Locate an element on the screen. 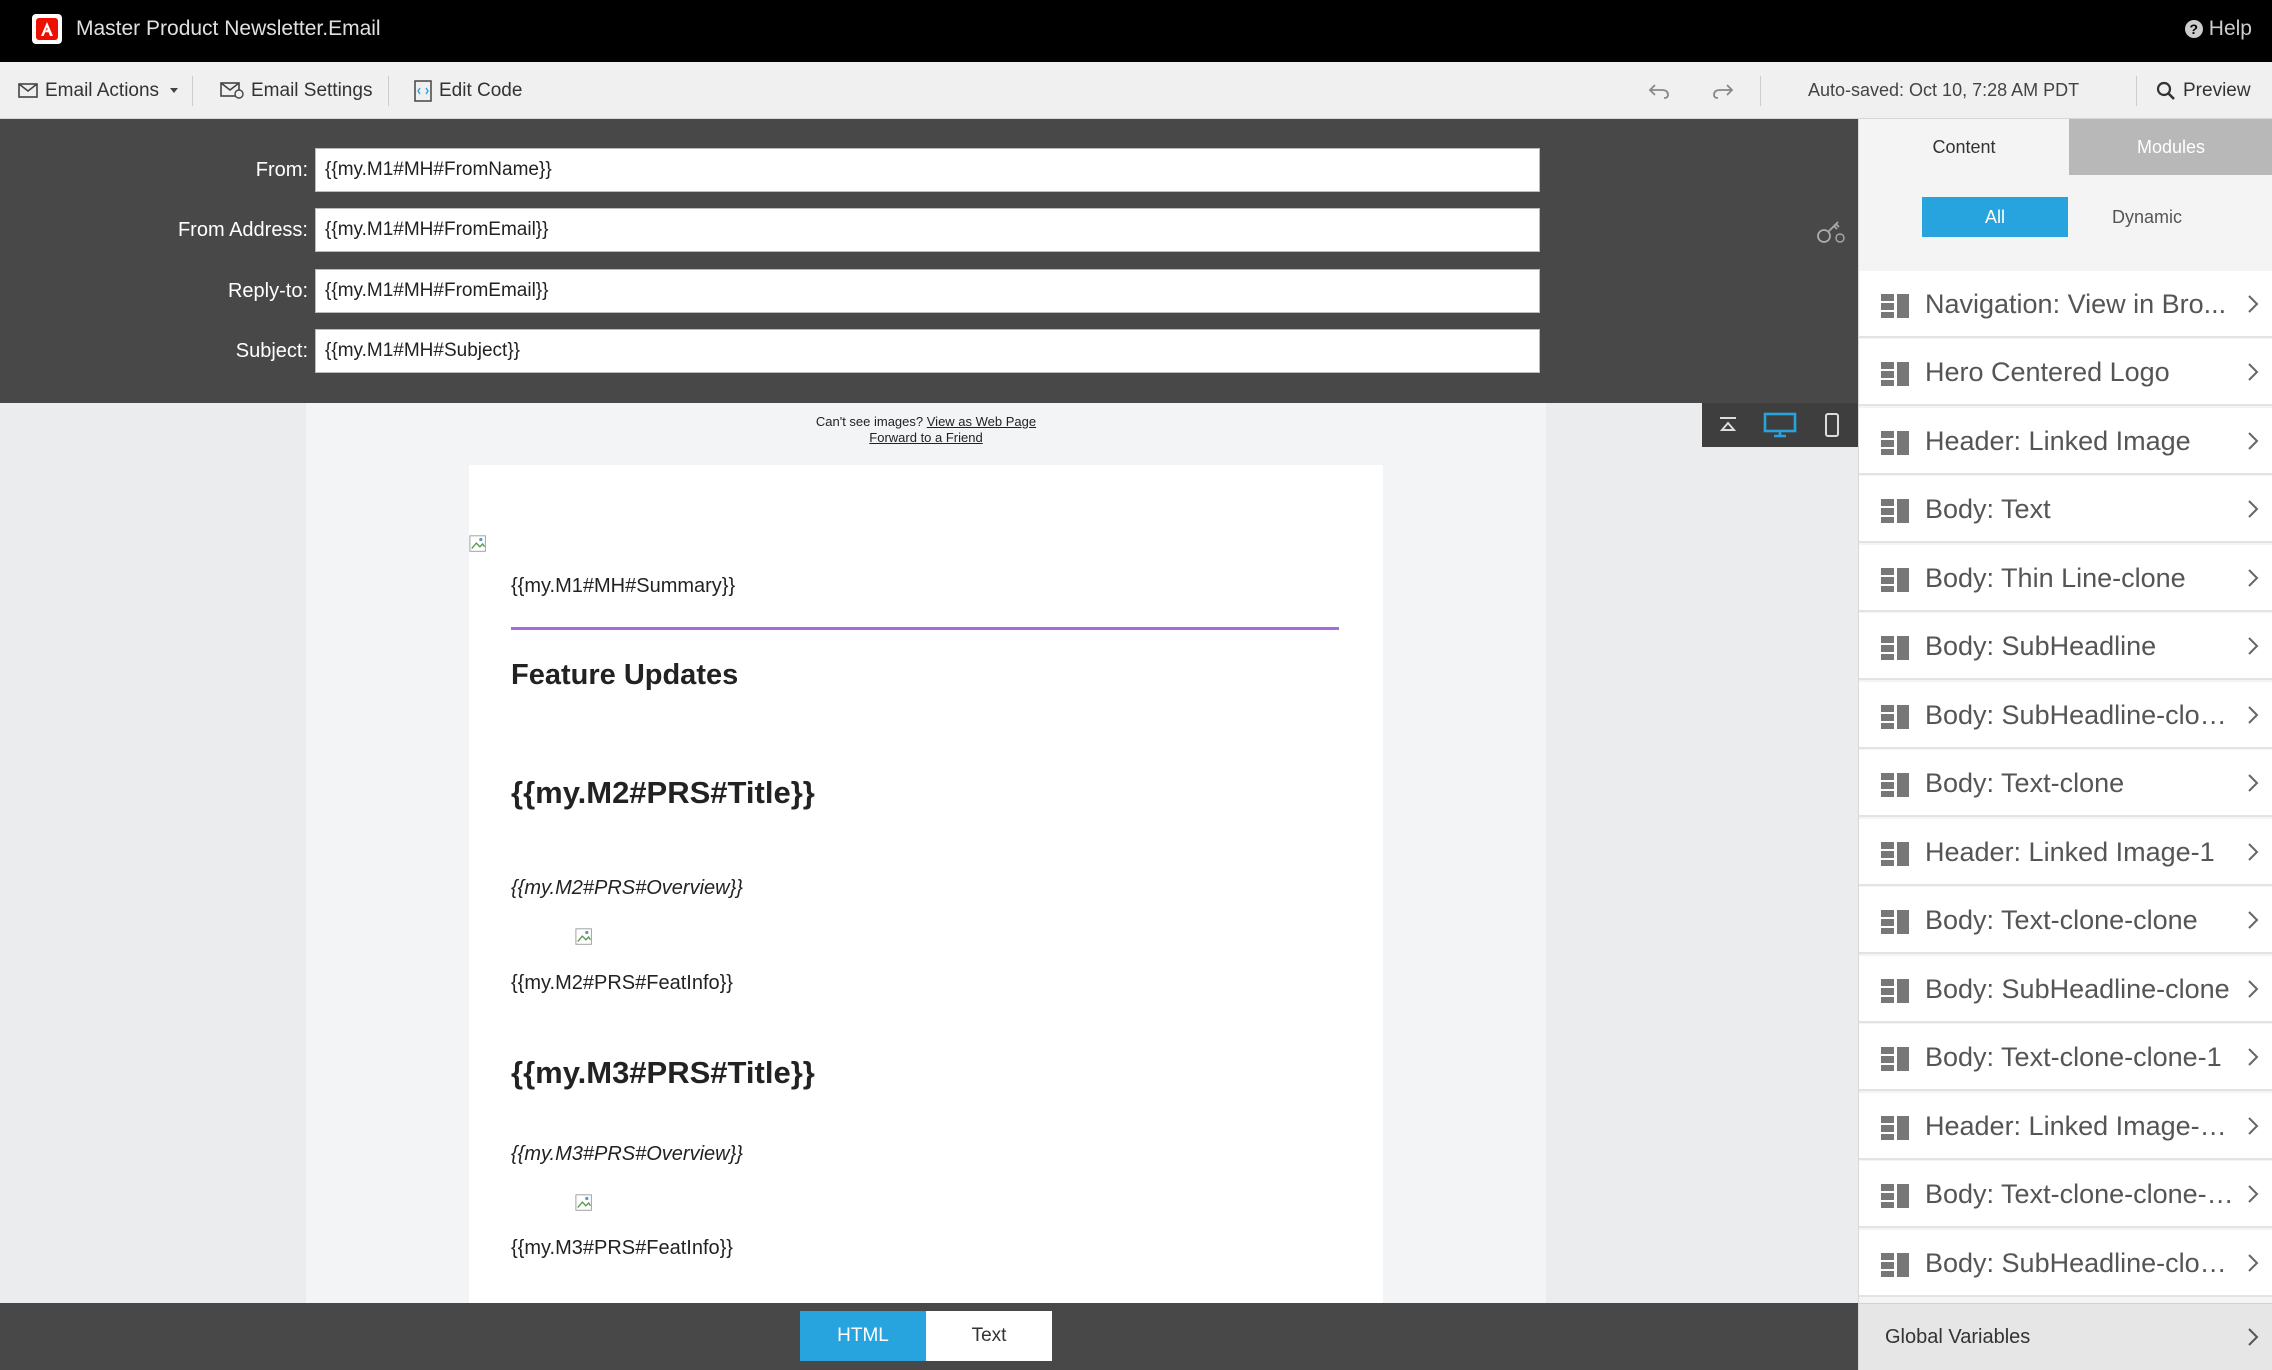 Image resolution: width=2272 pixels, height=1370 pixels. from-address-field: {{my.M1#MH#FromEmail}} is located at coordinates (1080, 230).